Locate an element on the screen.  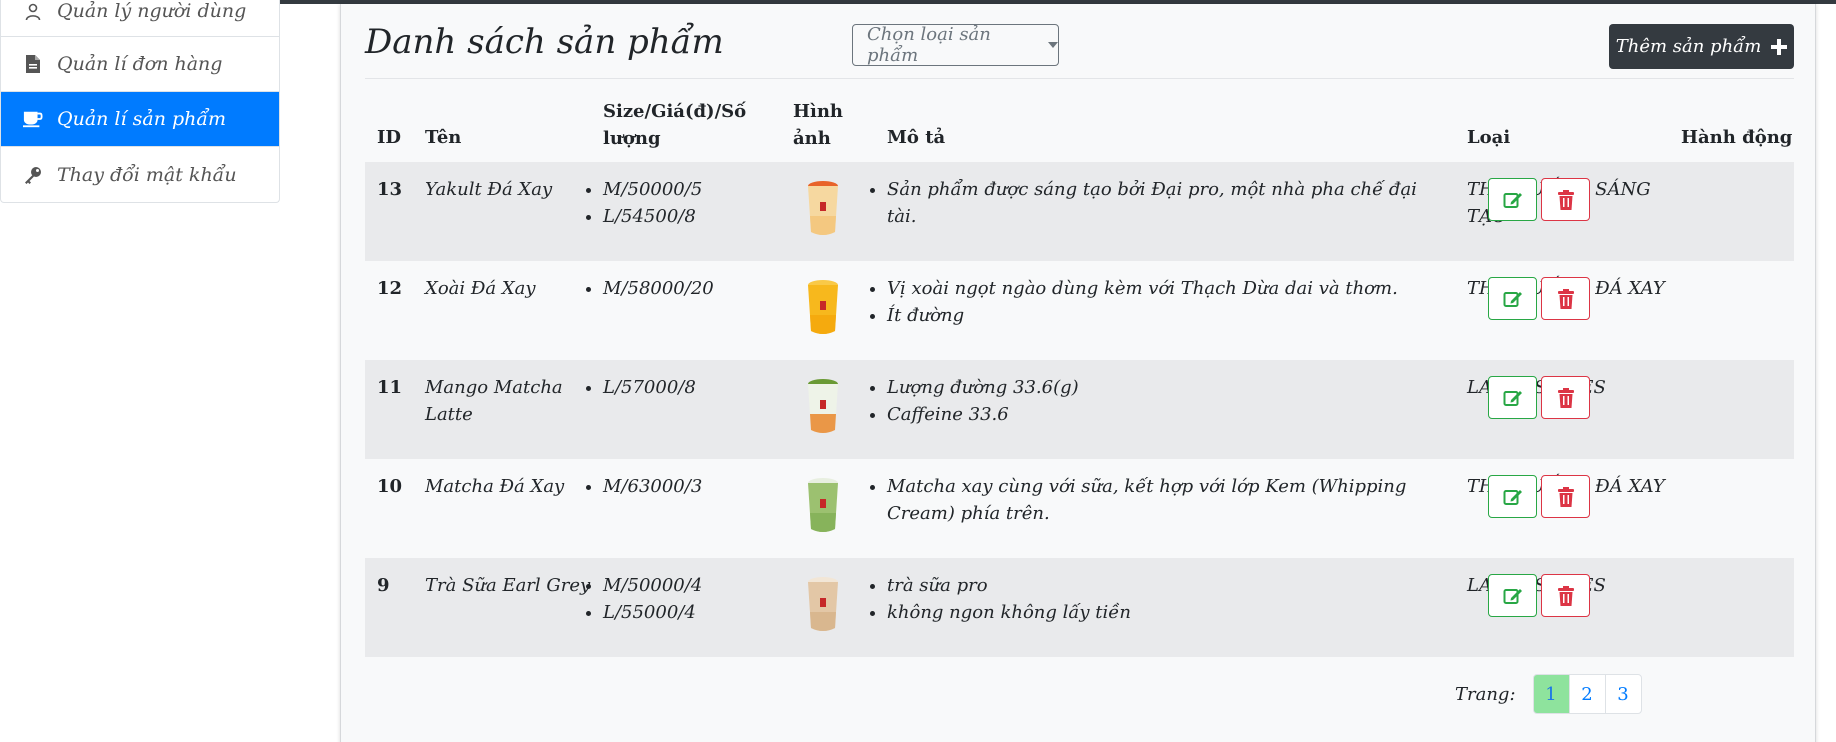
sidebar-item-label: Quản lí sản phẩm is located at coordinates (142, 119).